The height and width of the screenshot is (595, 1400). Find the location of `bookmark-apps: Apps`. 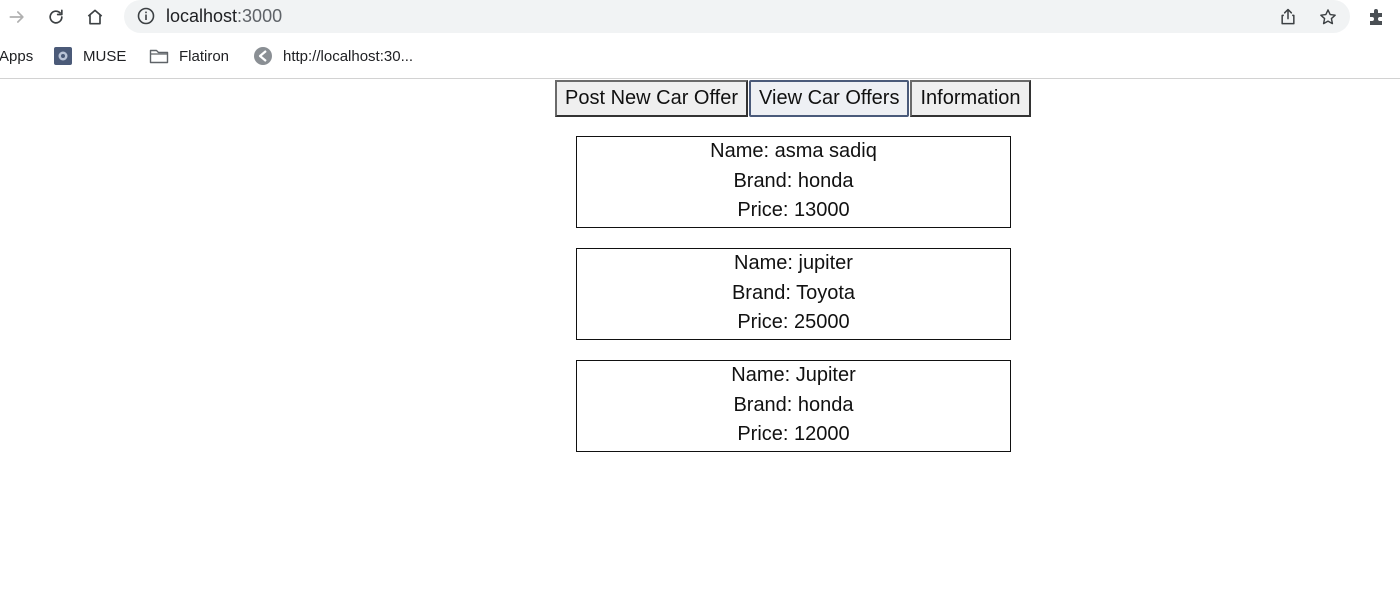

bookmark-apps: Apps is located at coordinates (16, 56).